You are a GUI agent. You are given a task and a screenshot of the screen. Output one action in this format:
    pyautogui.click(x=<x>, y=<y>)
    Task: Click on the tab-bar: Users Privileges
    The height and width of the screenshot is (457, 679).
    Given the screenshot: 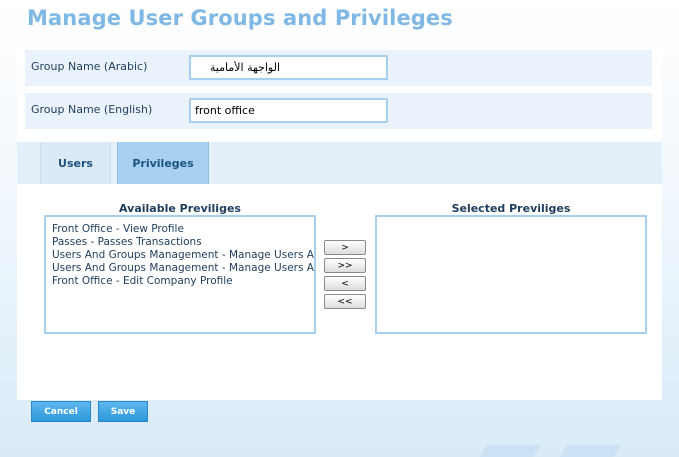 What is the action you would take?
    pyautogui.click(x=339, y=163)
    